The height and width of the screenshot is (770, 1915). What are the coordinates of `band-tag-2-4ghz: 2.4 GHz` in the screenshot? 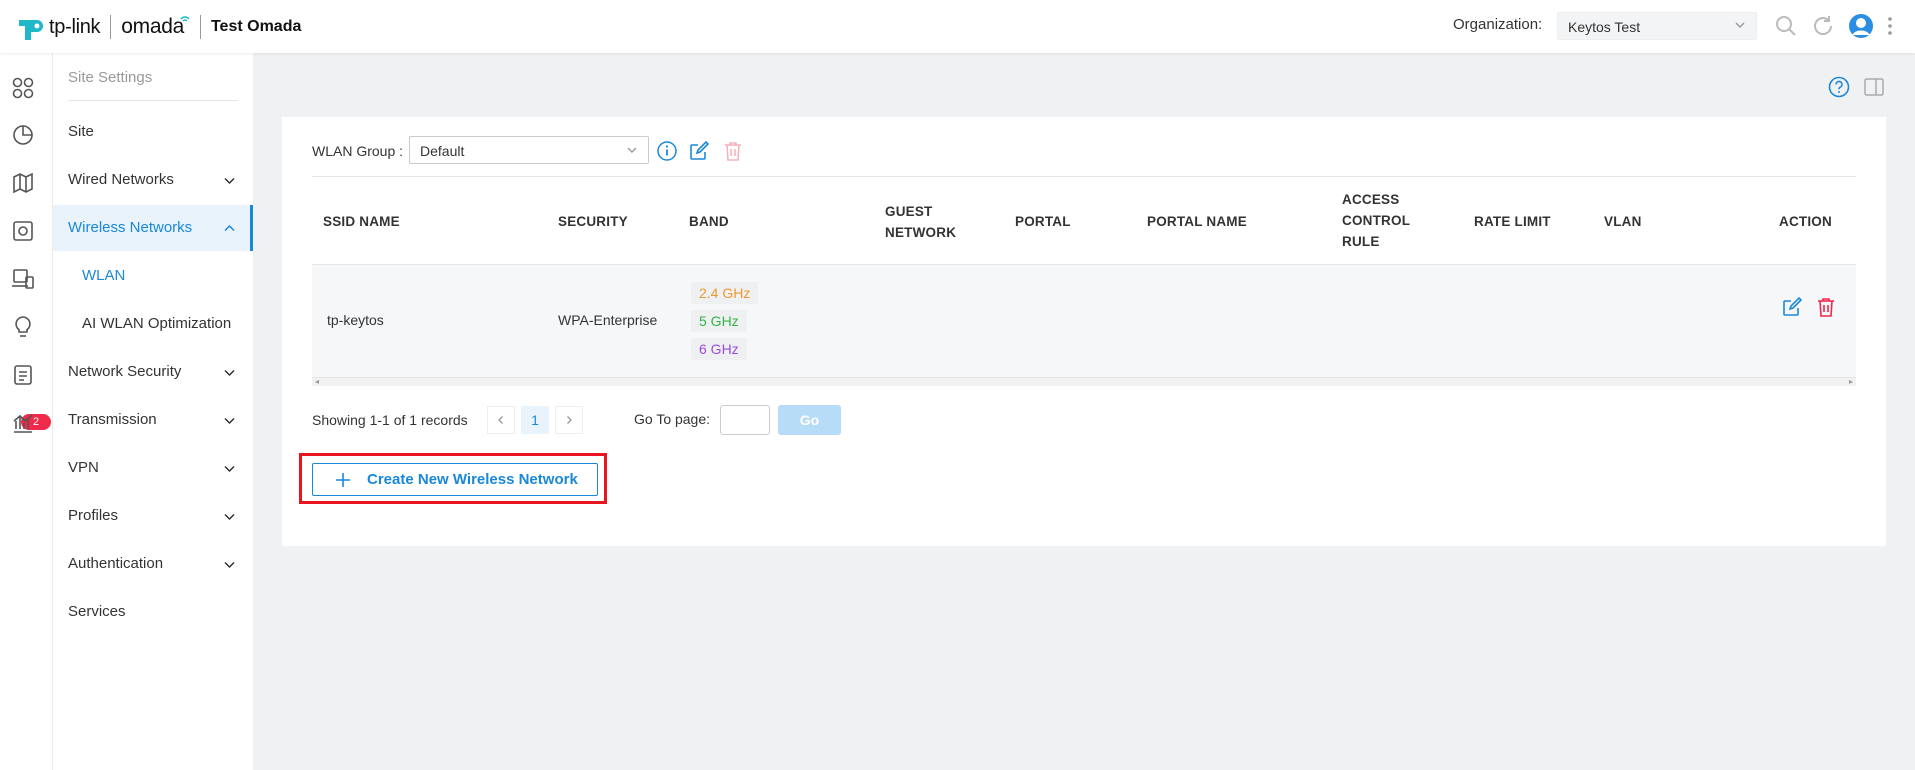 It's located at (725, 293).